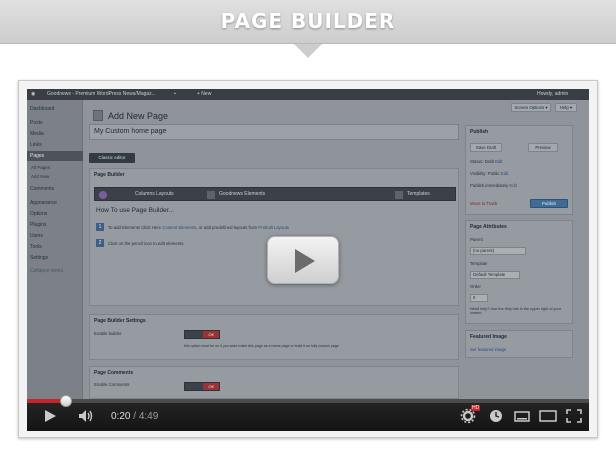  Describe the element at coordinates (154, 194) in the screenshot. I see `columns-layouts-label: Columns Layouts` at that location.